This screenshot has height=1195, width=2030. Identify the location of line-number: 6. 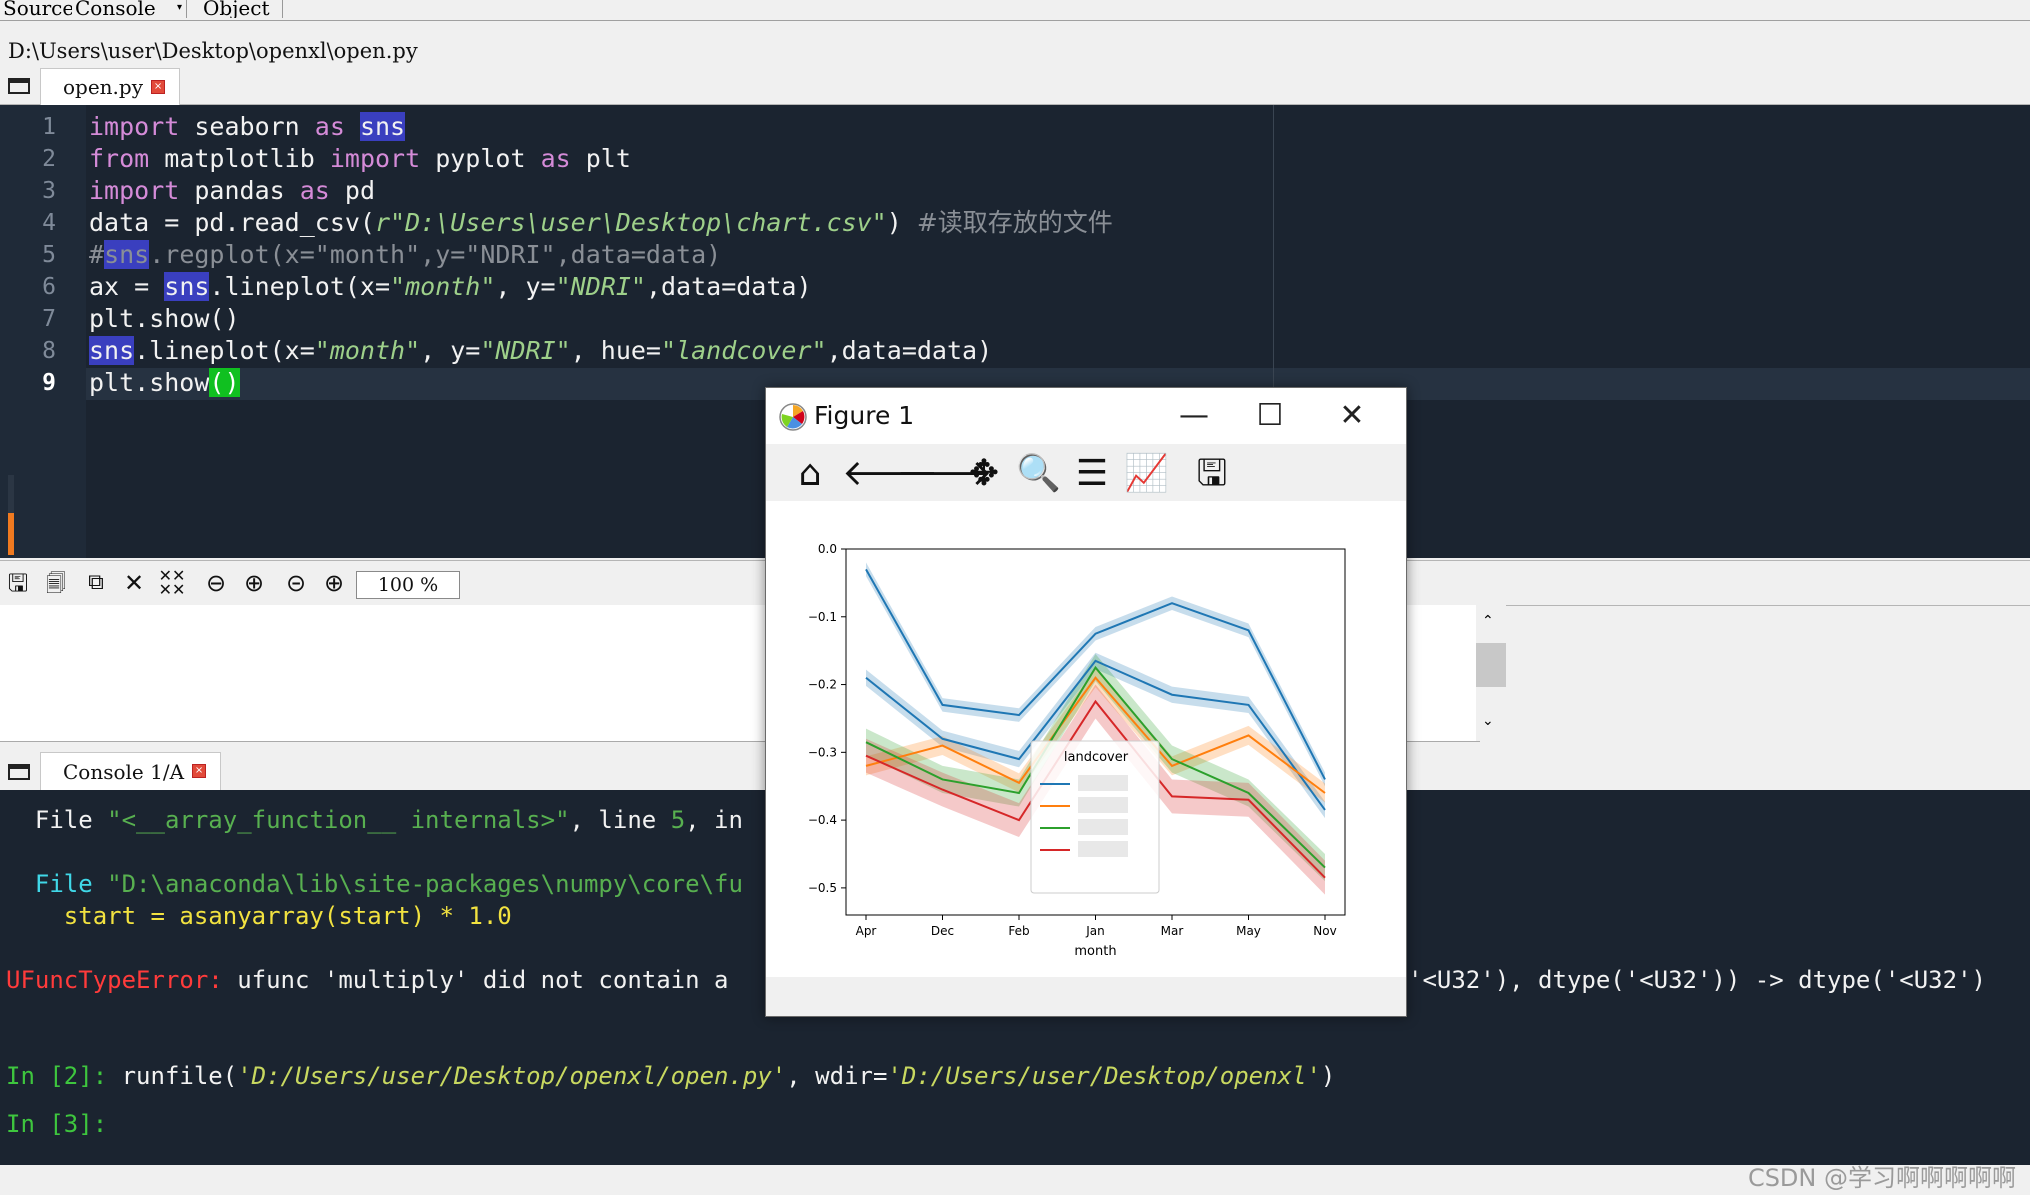
(49, 287).